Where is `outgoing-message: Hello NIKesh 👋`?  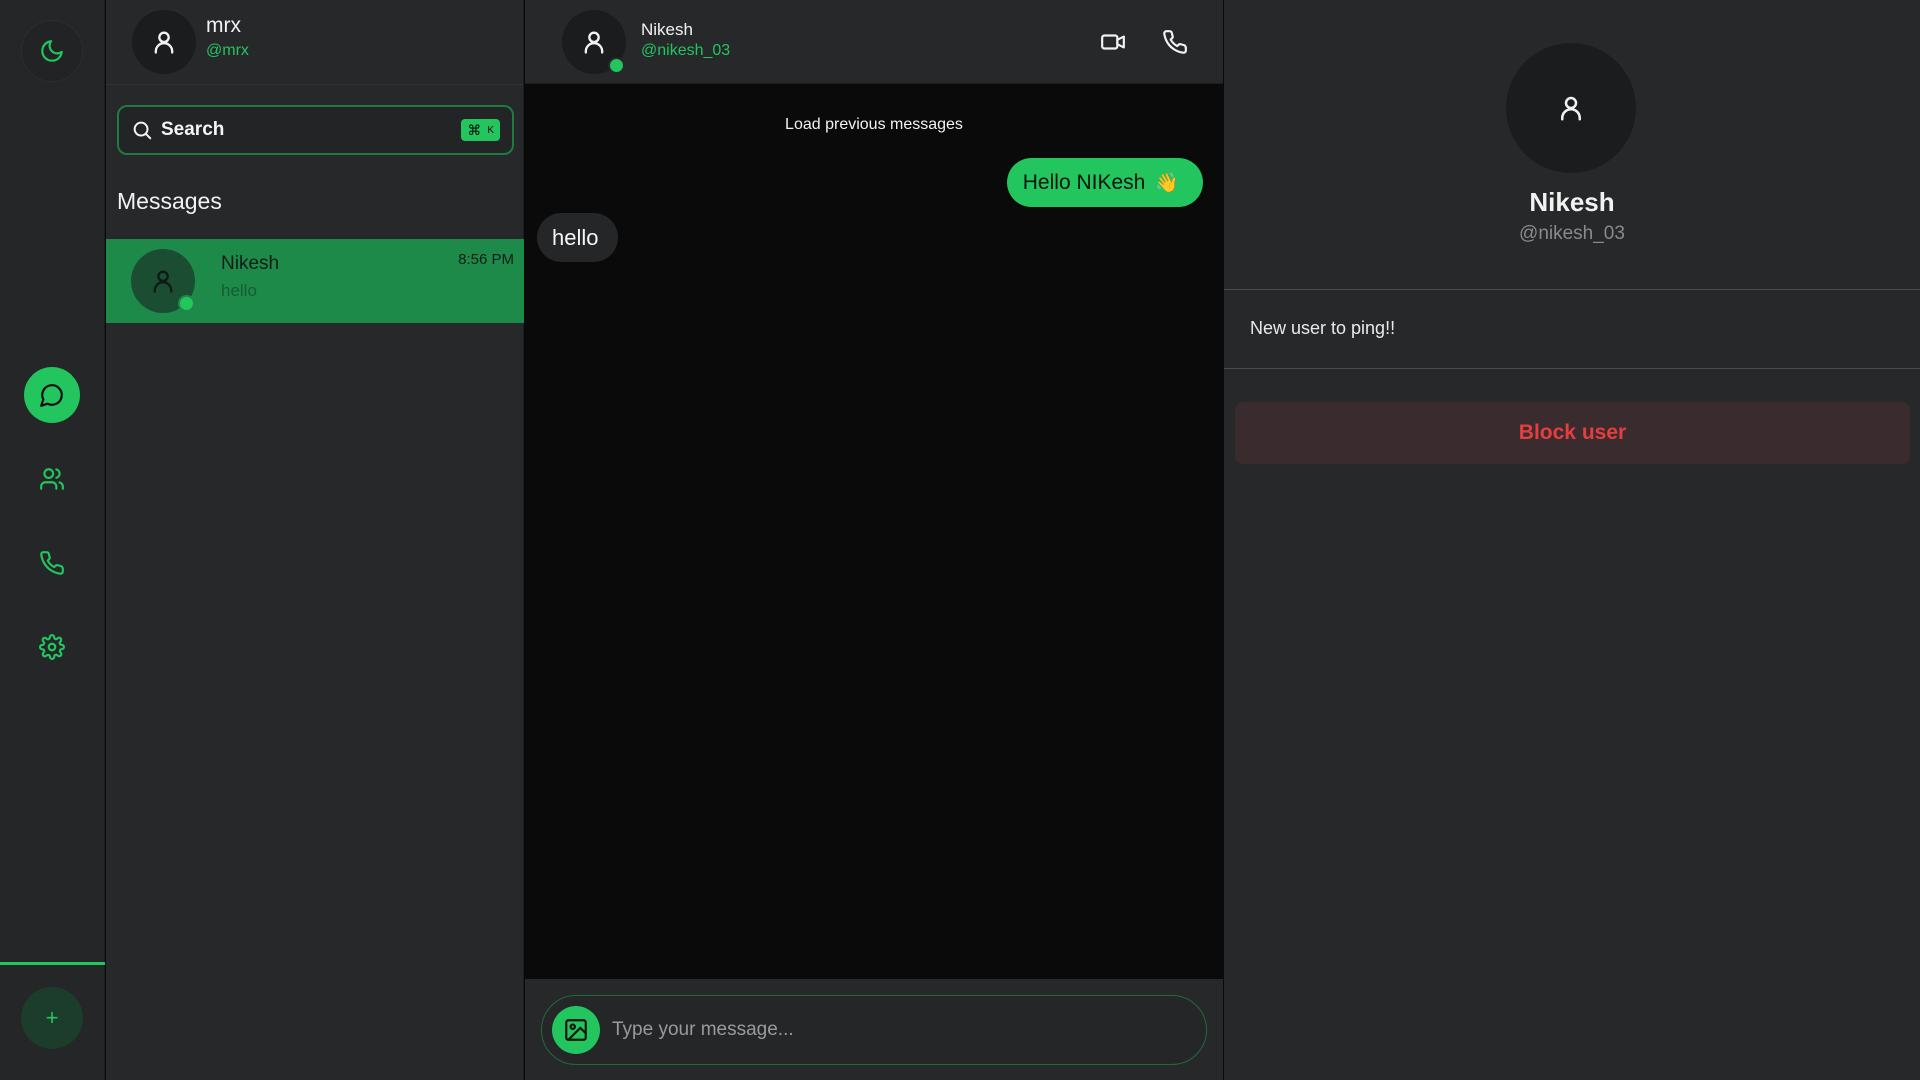
outgoing-message: Hello NIKesh 👋 is located at coordinates (1104, 182).